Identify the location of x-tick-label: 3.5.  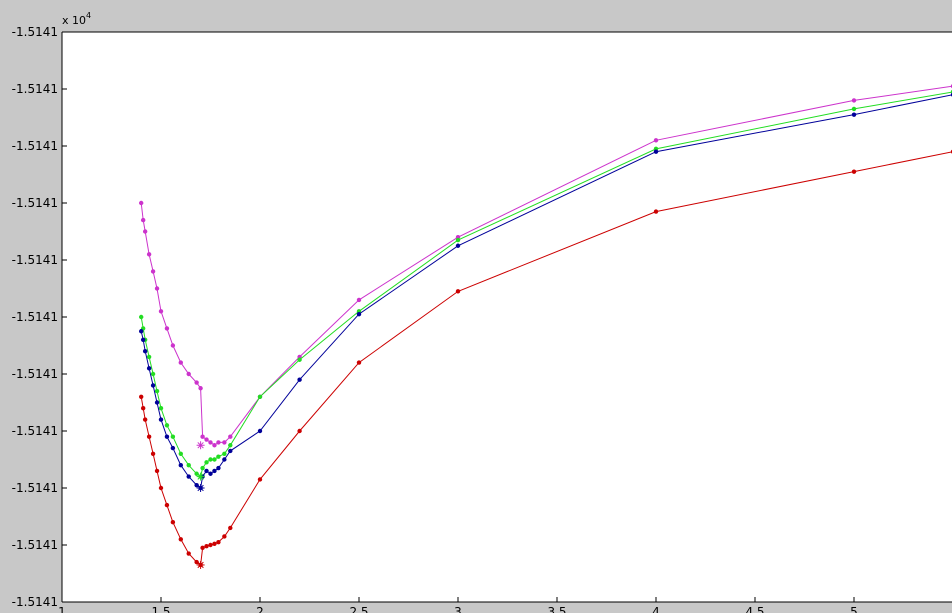
(556, 609).